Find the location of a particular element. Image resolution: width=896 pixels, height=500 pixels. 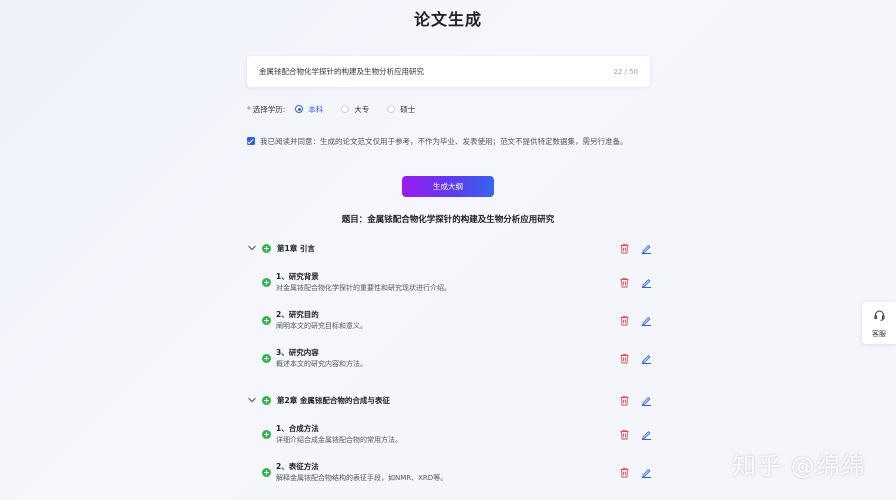

outline-subject: 题目：金属铱配合物化学探针的构建及生物分析应用研究 is located at coordinates (448, 220).